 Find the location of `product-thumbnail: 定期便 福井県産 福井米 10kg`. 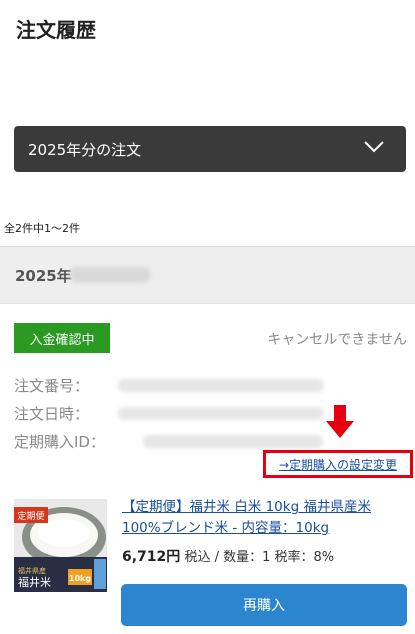

product-thumbnail: 定期便 福井県産 福井米 10kg is located at coordinates (60, 545).